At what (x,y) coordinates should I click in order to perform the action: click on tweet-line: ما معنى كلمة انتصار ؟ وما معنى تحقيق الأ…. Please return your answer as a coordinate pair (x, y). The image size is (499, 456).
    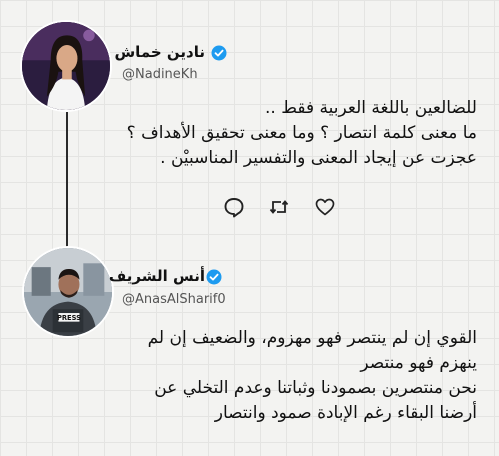
    Looking at the image, I should click on (301, 133).